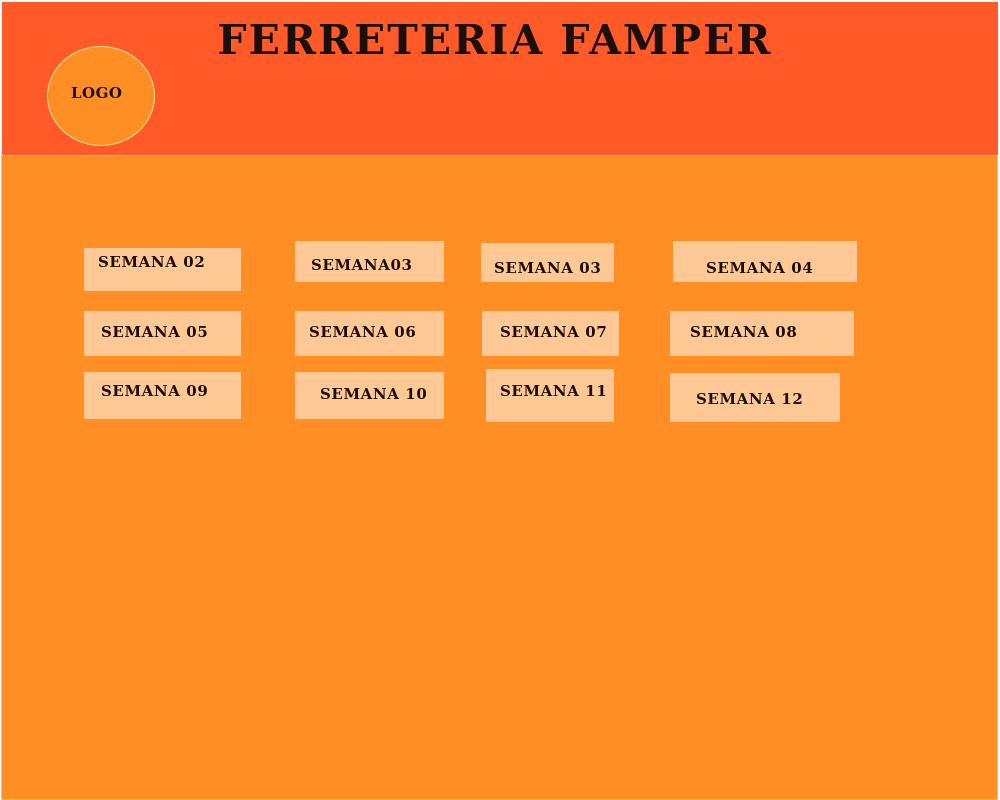 The width and height of the screenshot is (1000, 800). What do you see at coordinates (548, 268) in the screenshot?
I see `week-label: SEMANA 03` at bounding box center [548, 268].